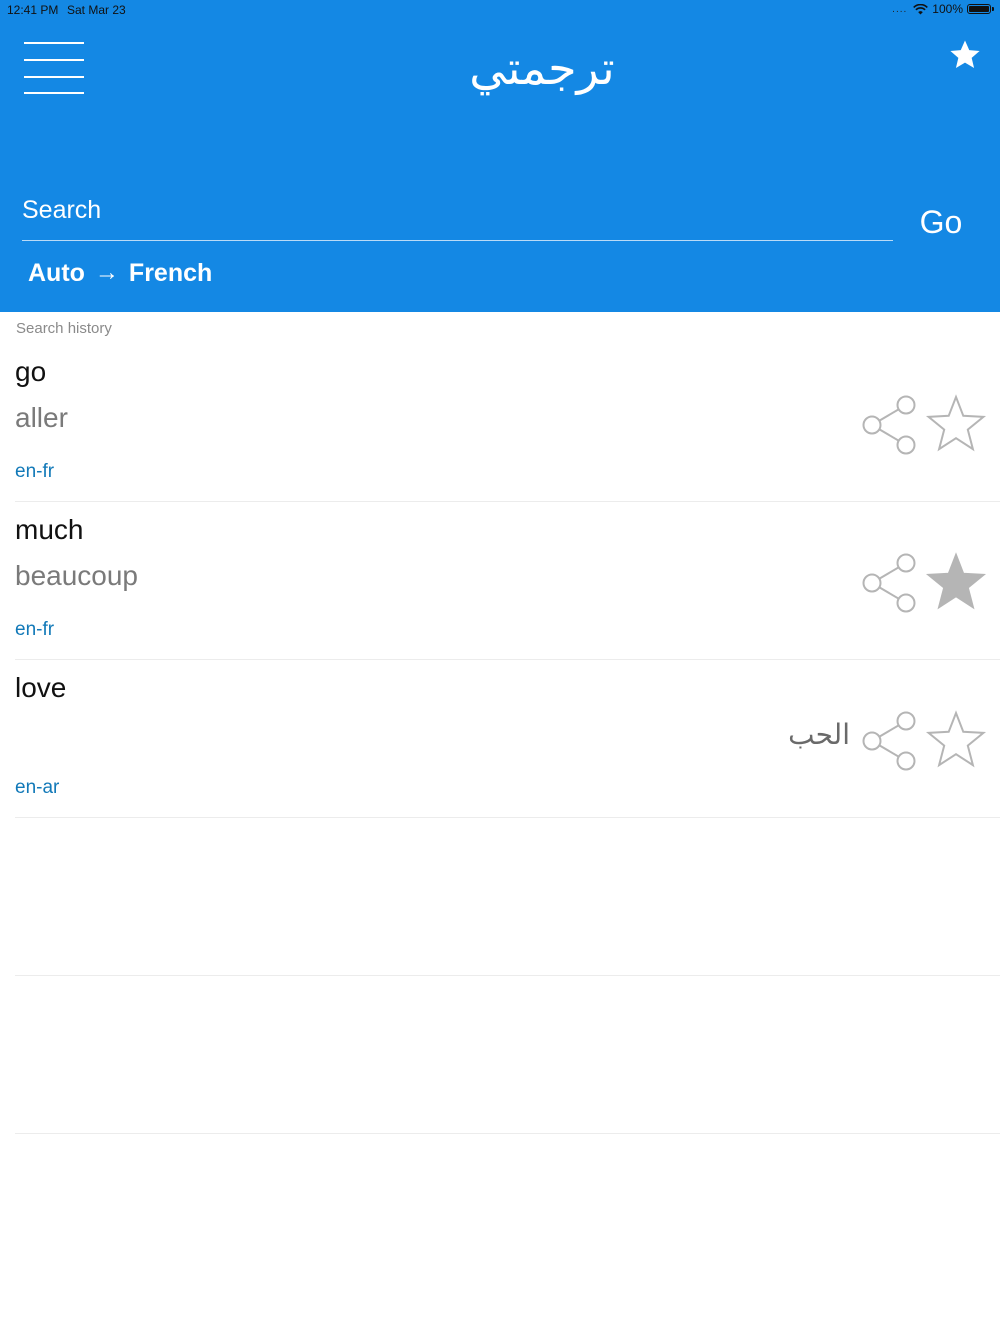  I want to click on search-field, so click(457, 213).